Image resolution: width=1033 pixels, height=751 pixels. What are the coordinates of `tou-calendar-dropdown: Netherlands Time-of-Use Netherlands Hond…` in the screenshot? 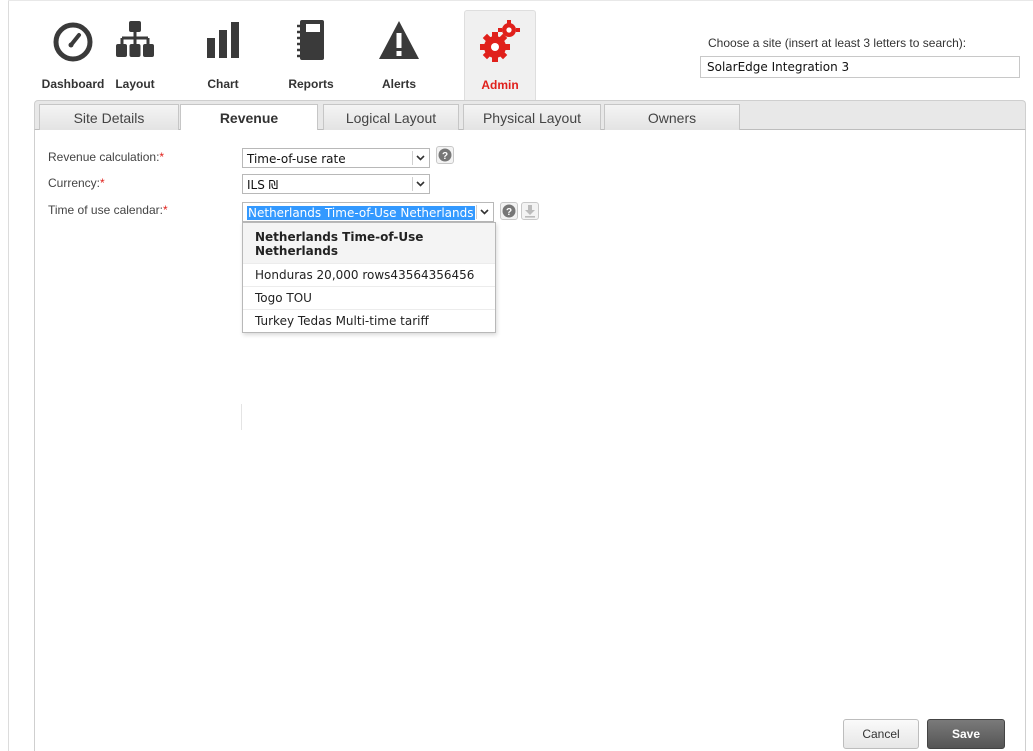 It's located at (369, 277).